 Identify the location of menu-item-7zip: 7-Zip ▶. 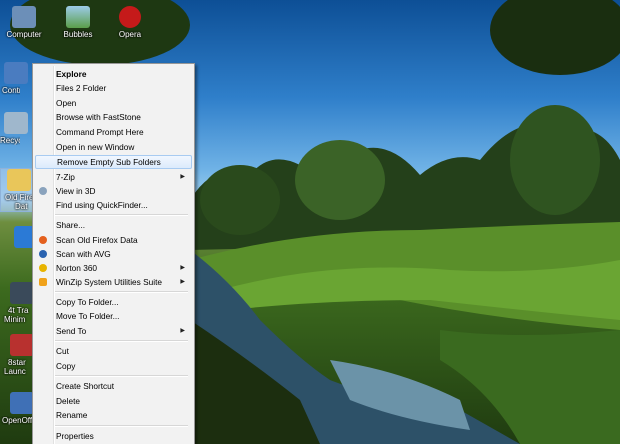
(112, 177).